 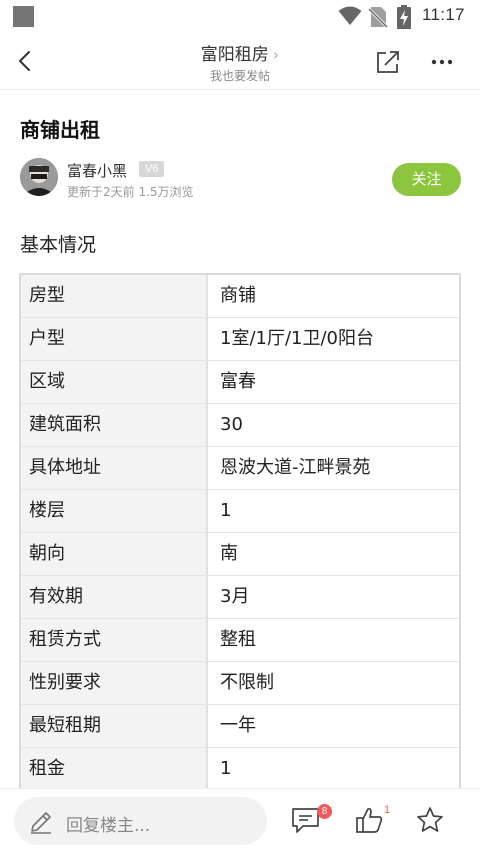 What do you see at coordinates (443, 14) in the screenshot?
I see `clock: 11:17` at bounding box center [443, 14].